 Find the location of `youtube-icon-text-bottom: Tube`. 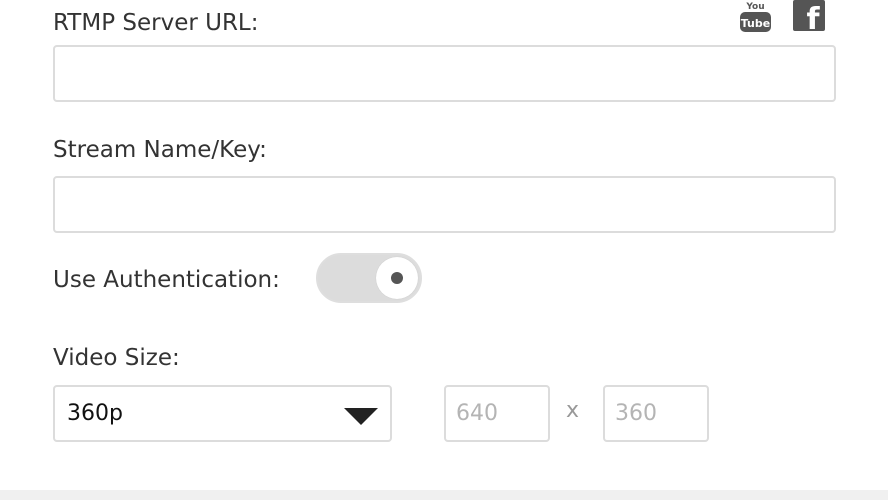

youtube-icon-text-bottom: Tube is located at coordinates (755, 23).